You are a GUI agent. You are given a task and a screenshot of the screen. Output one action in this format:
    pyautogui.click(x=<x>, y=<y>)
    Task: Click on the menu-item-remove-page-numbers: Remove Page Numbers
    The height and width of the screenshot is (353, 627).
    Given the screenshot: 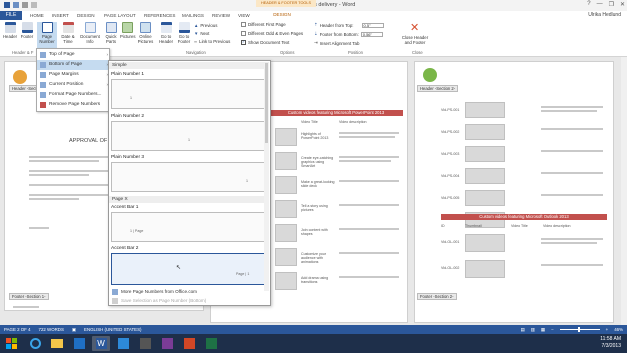 What is the action you would take?
    pyautogui.click(x=74, y=105)
    